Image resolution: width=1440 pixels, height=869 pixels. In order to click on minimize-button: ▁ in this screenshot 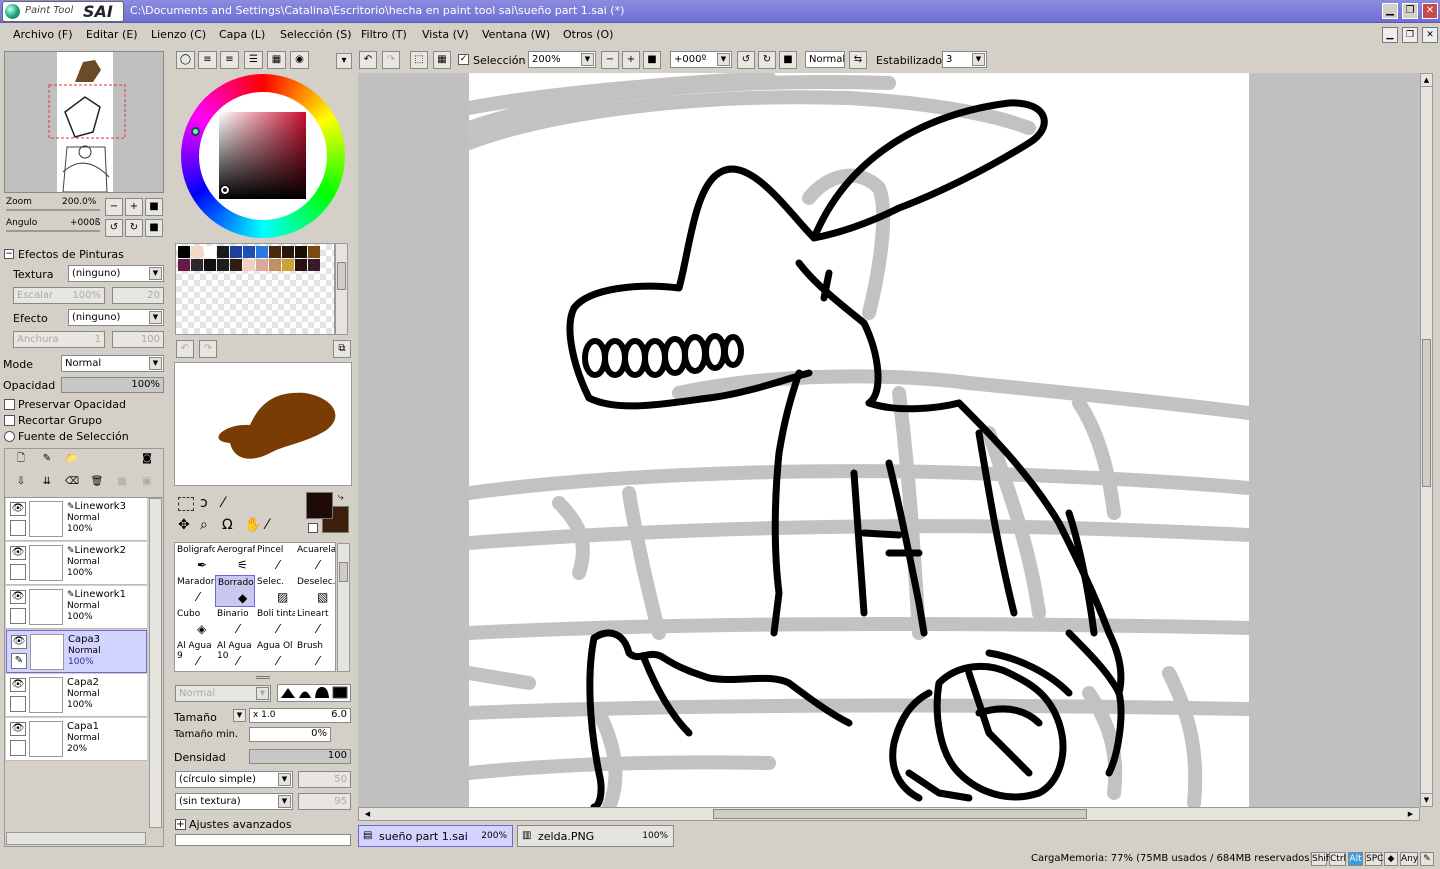, I will do `click(1390, 11)`.